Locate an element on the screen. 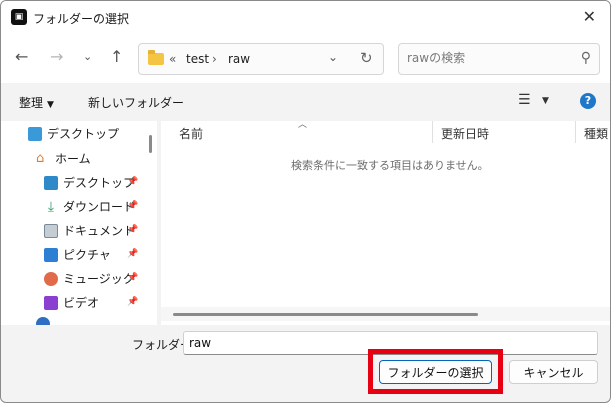 This screenshot has width=611, height=403. sidebar-item-desktop: デスクトップ is located at coordinates (89, 184).